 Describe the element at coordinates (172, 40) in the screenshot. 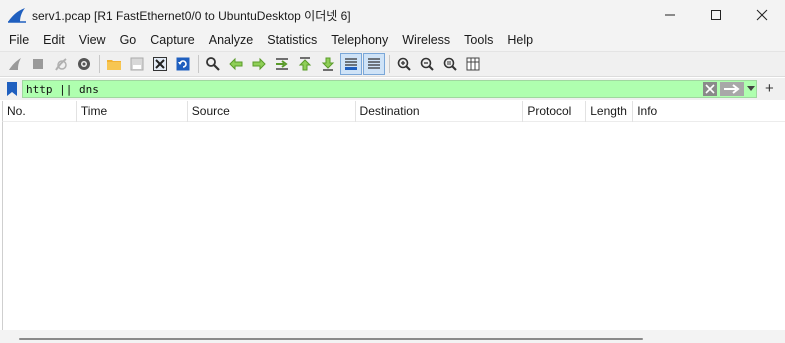

I see `menu-capture: Capture` at that location.